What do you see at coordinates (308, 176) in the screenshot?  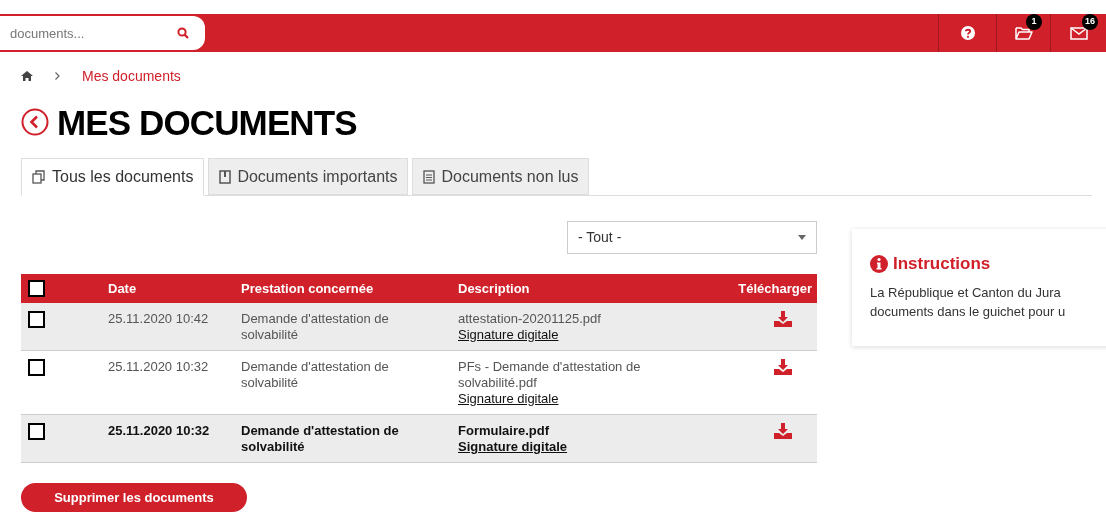 I see `tab: Documents importants` at bounding box center [308, 176].